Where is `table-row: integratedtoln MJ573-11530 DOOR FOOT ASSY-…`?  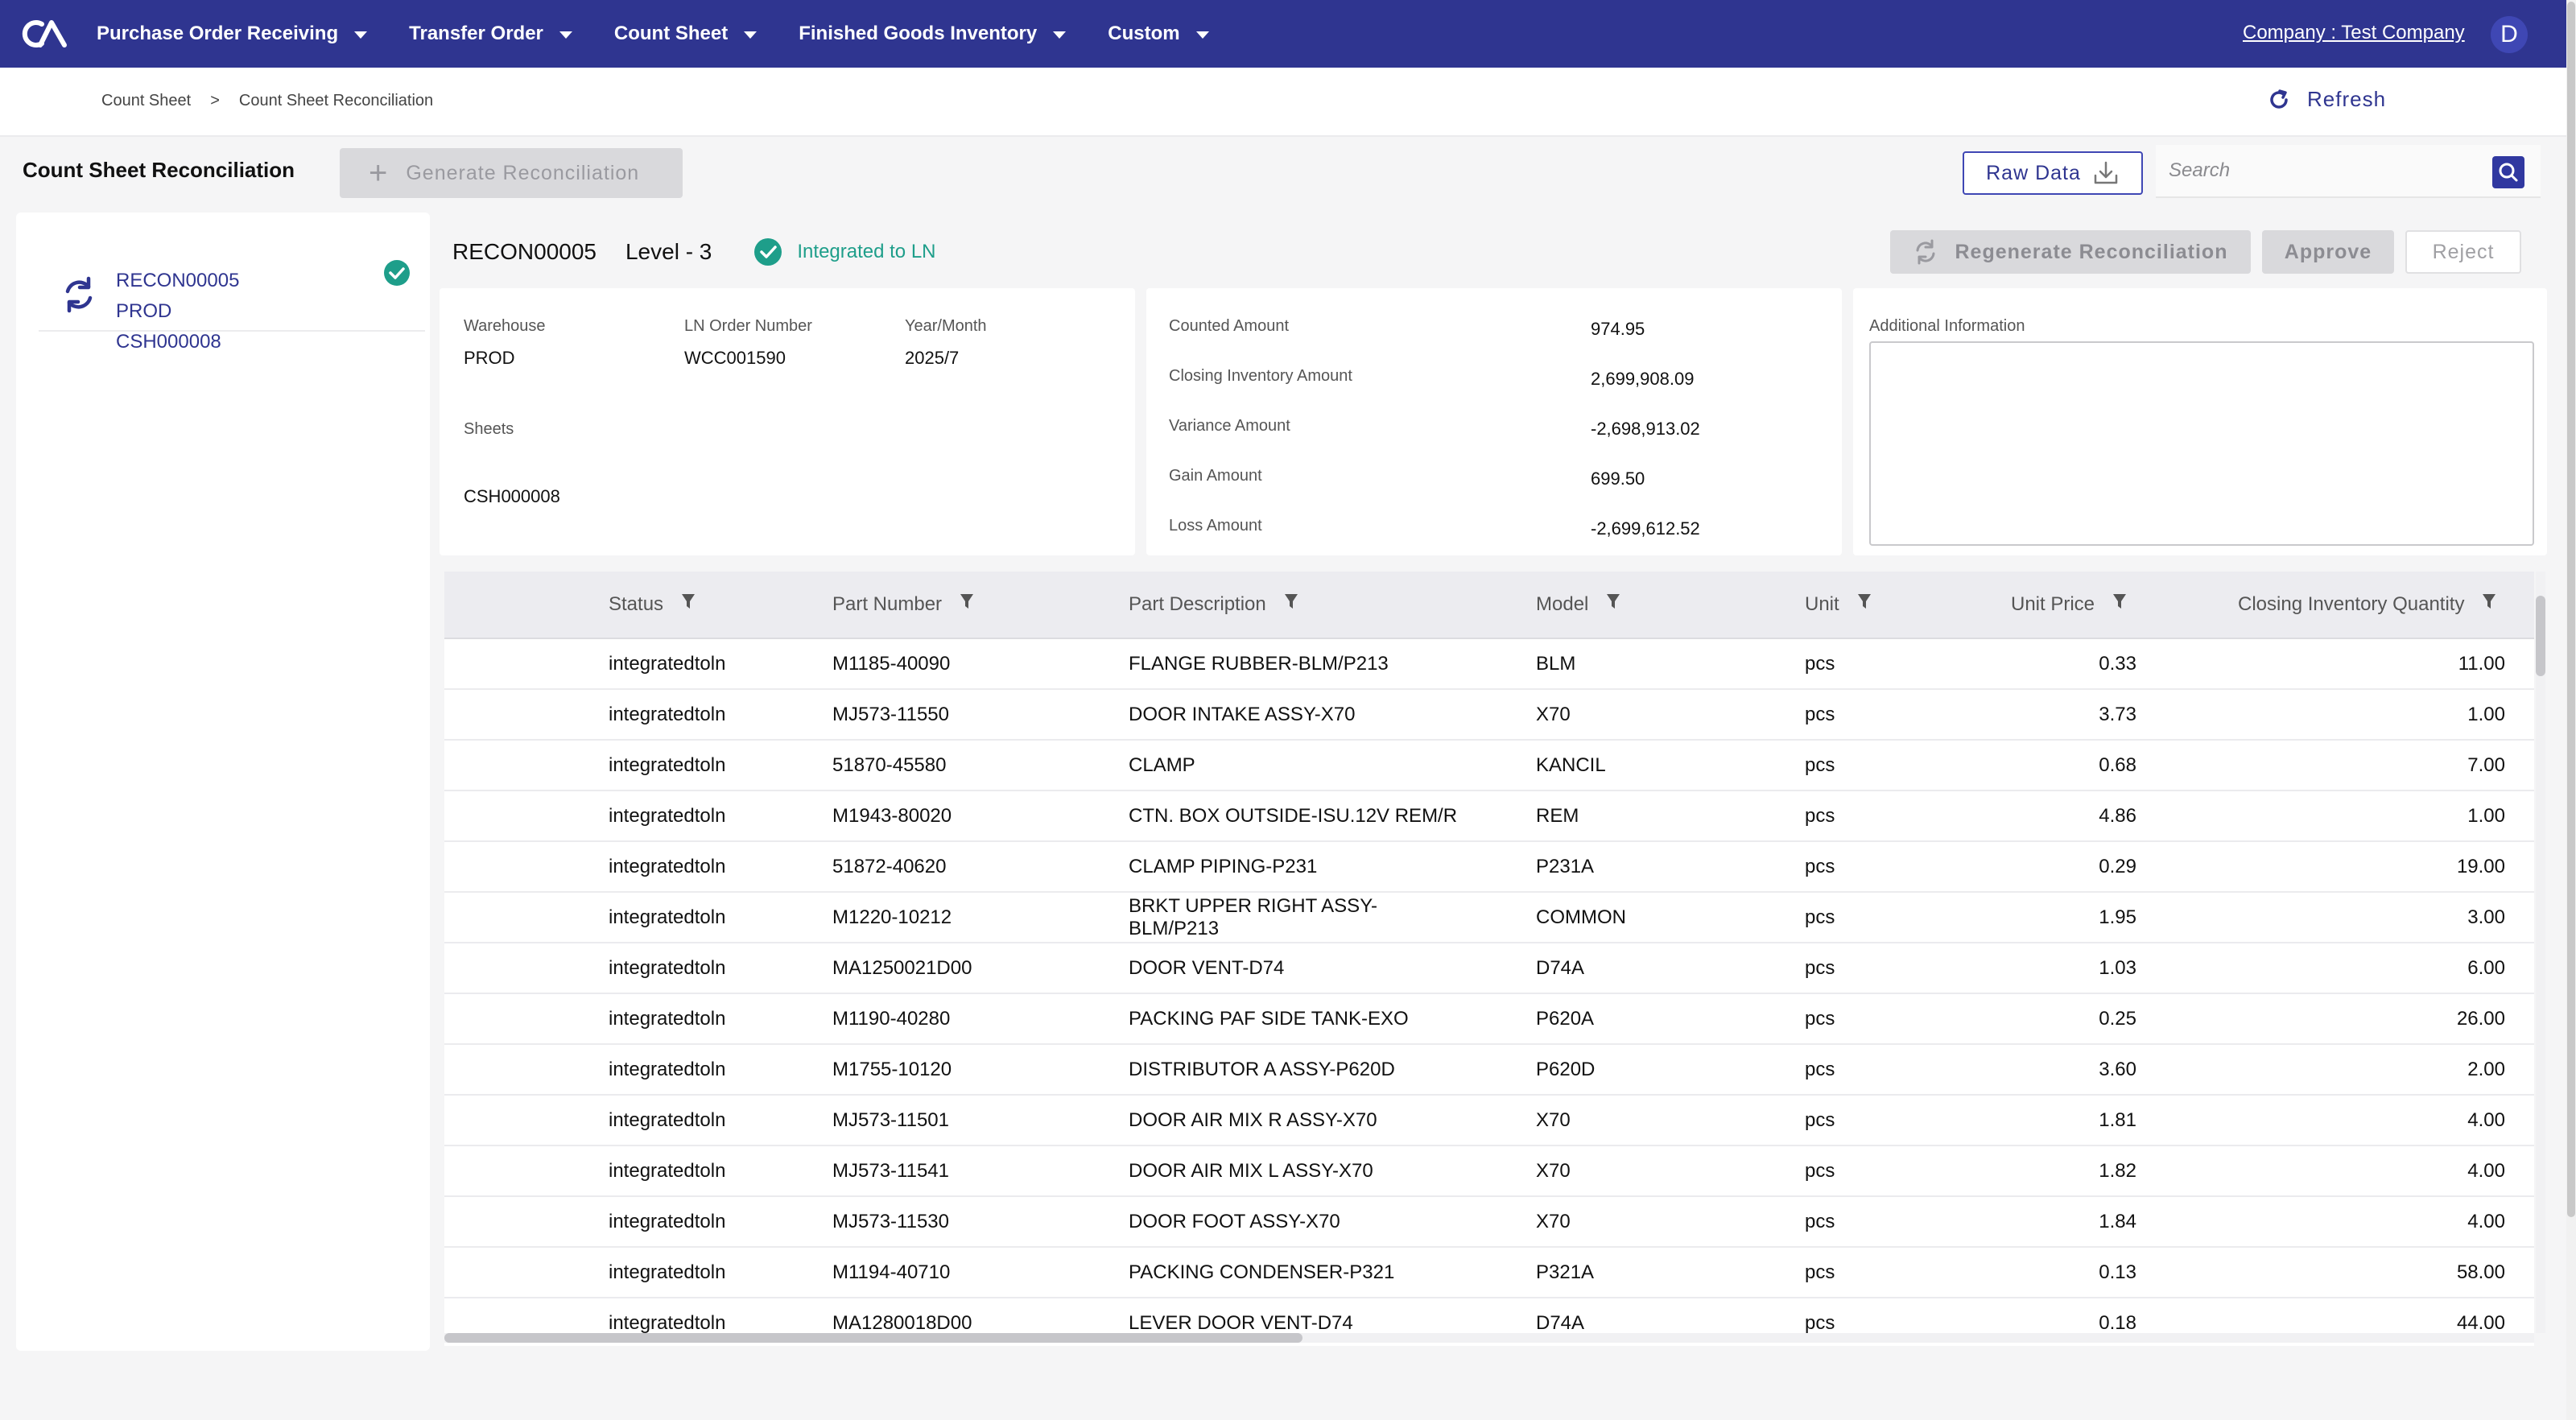
table-row: integratedtoln MJ573-11530 DOOR FOOT ASSY-… is located at coordinates (1489, 1222).